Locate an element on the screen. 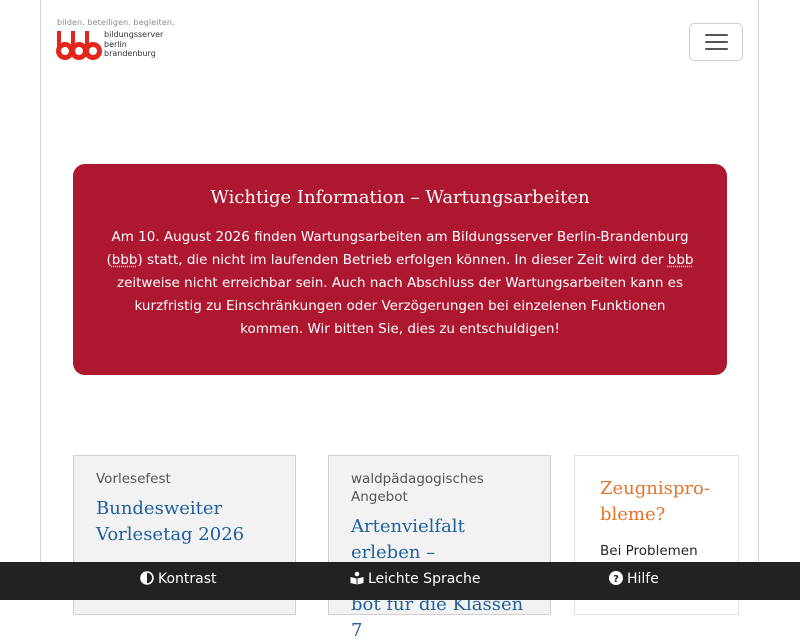  card-kicker: Vorlesefest is located at coordinates (133, 479).